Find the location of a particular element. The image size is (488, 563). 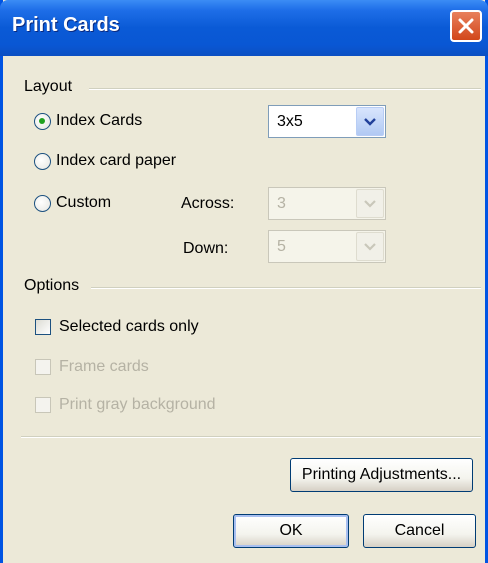

down-select: 5 is located at coordinates (327, 246).